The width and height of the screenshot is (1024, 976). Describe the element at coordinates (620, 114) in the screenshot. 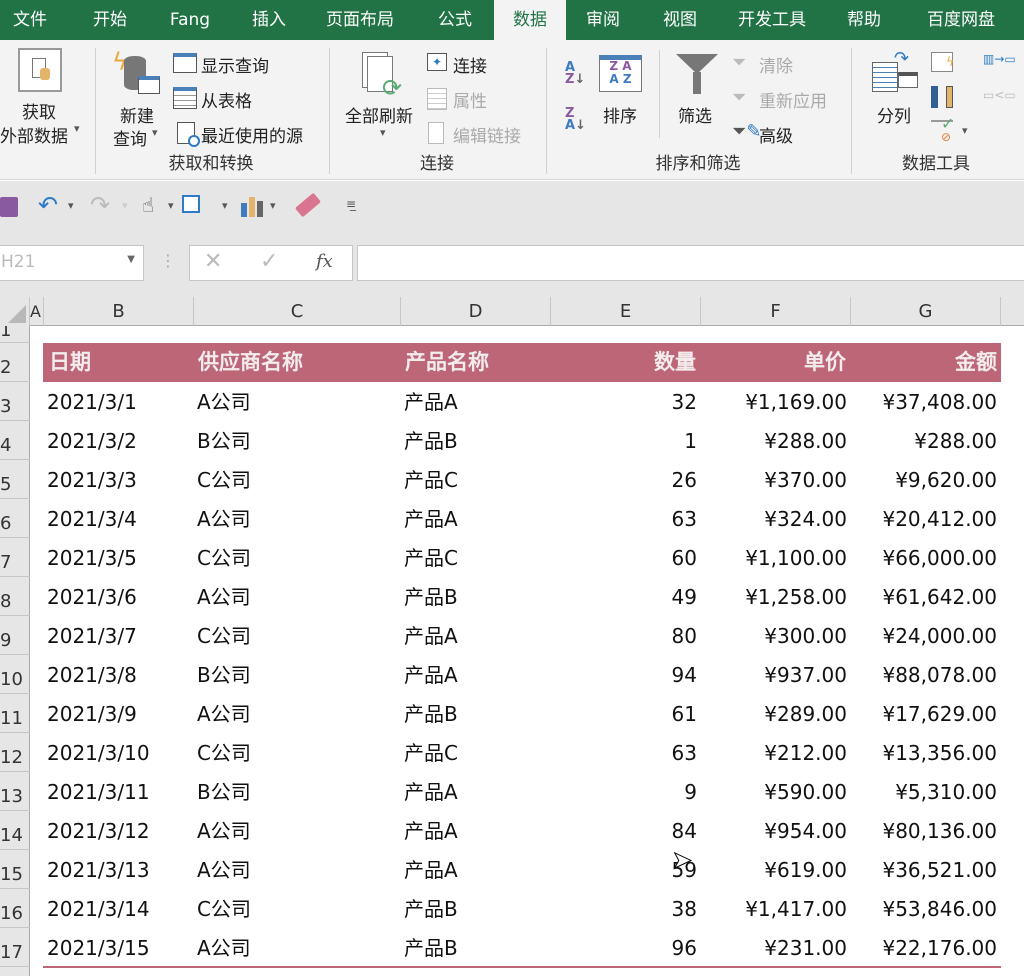

I see `sort-button: 排序` at that location.